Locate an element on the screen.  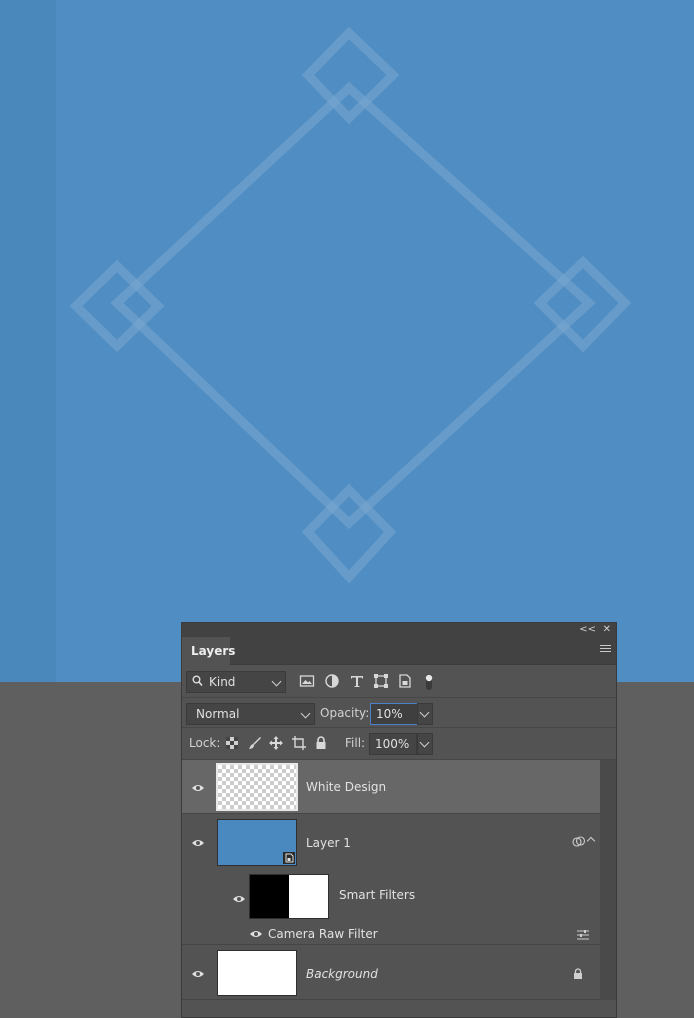
layer-row-background: Background is located at coordinates (391, 973).